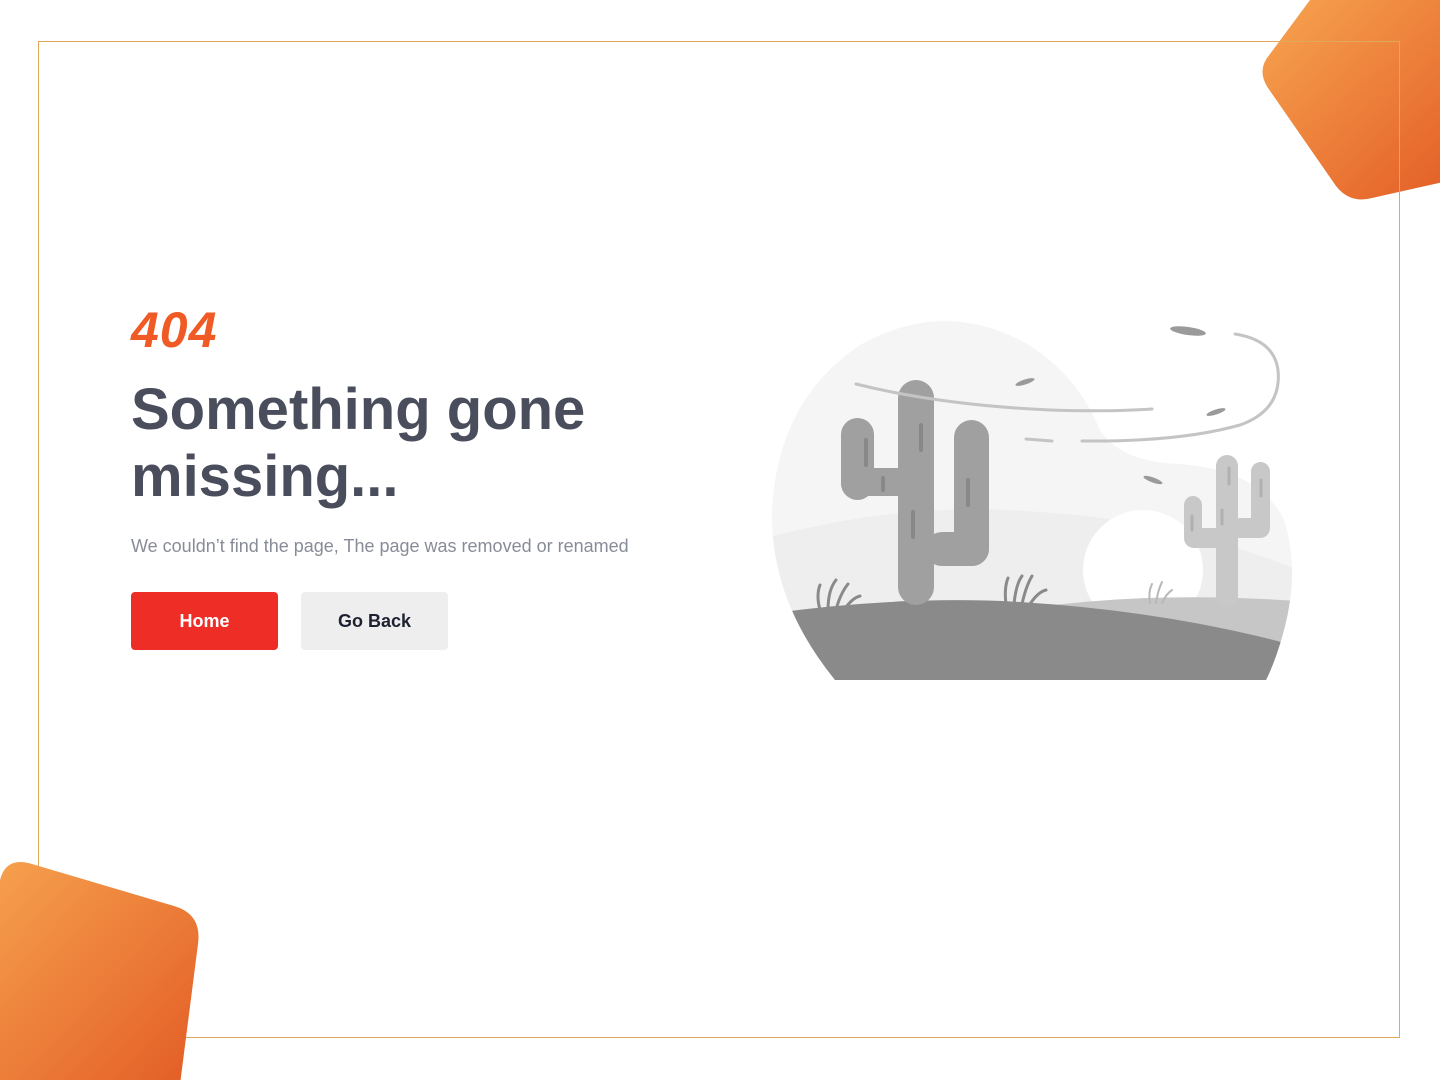 This screenshot has height=1080, width=1440. I want to click on go-back-button: Go Back, so click(374, 621).